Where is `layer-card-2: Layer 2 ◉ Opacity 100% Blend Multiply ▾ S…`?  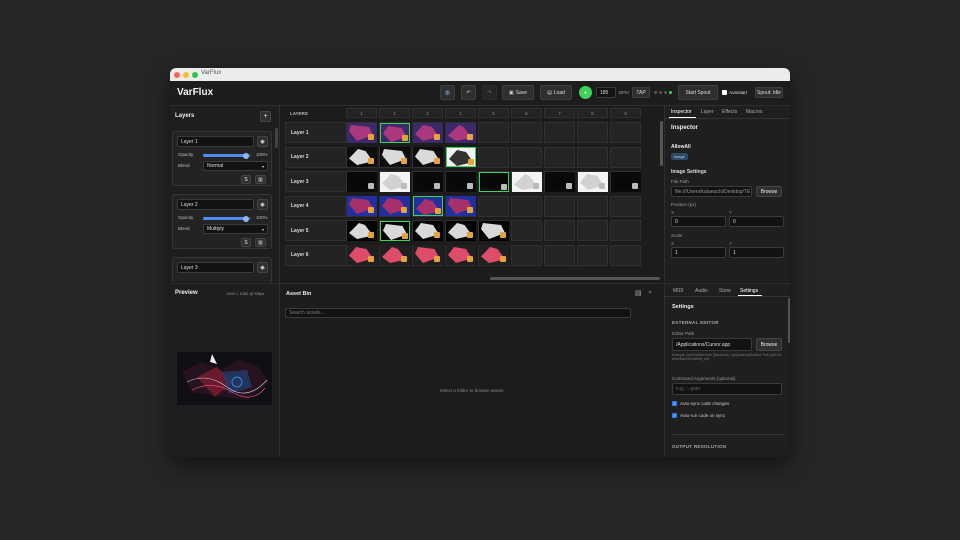
layer-card-2: Layer 2 ◉ Opacity 100% Blend Multiply ▾ S… is located at coordinates (222, 221).